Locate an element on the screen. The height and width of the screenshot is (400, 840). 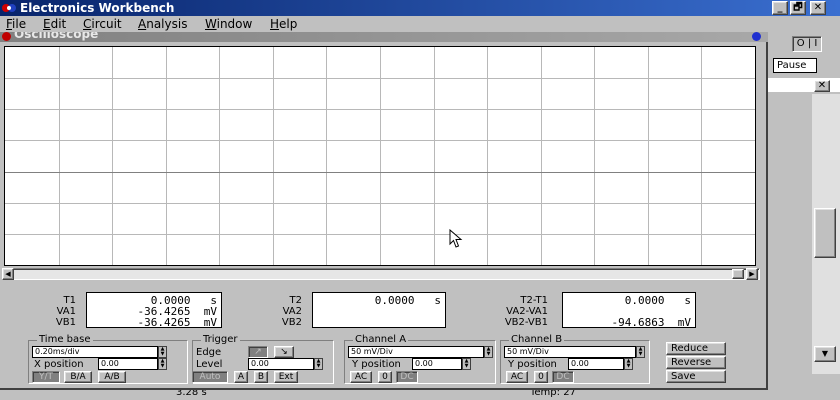
menu-bar: File Edit Circuit Analysis Window Help is located at coordinates (420, 24).